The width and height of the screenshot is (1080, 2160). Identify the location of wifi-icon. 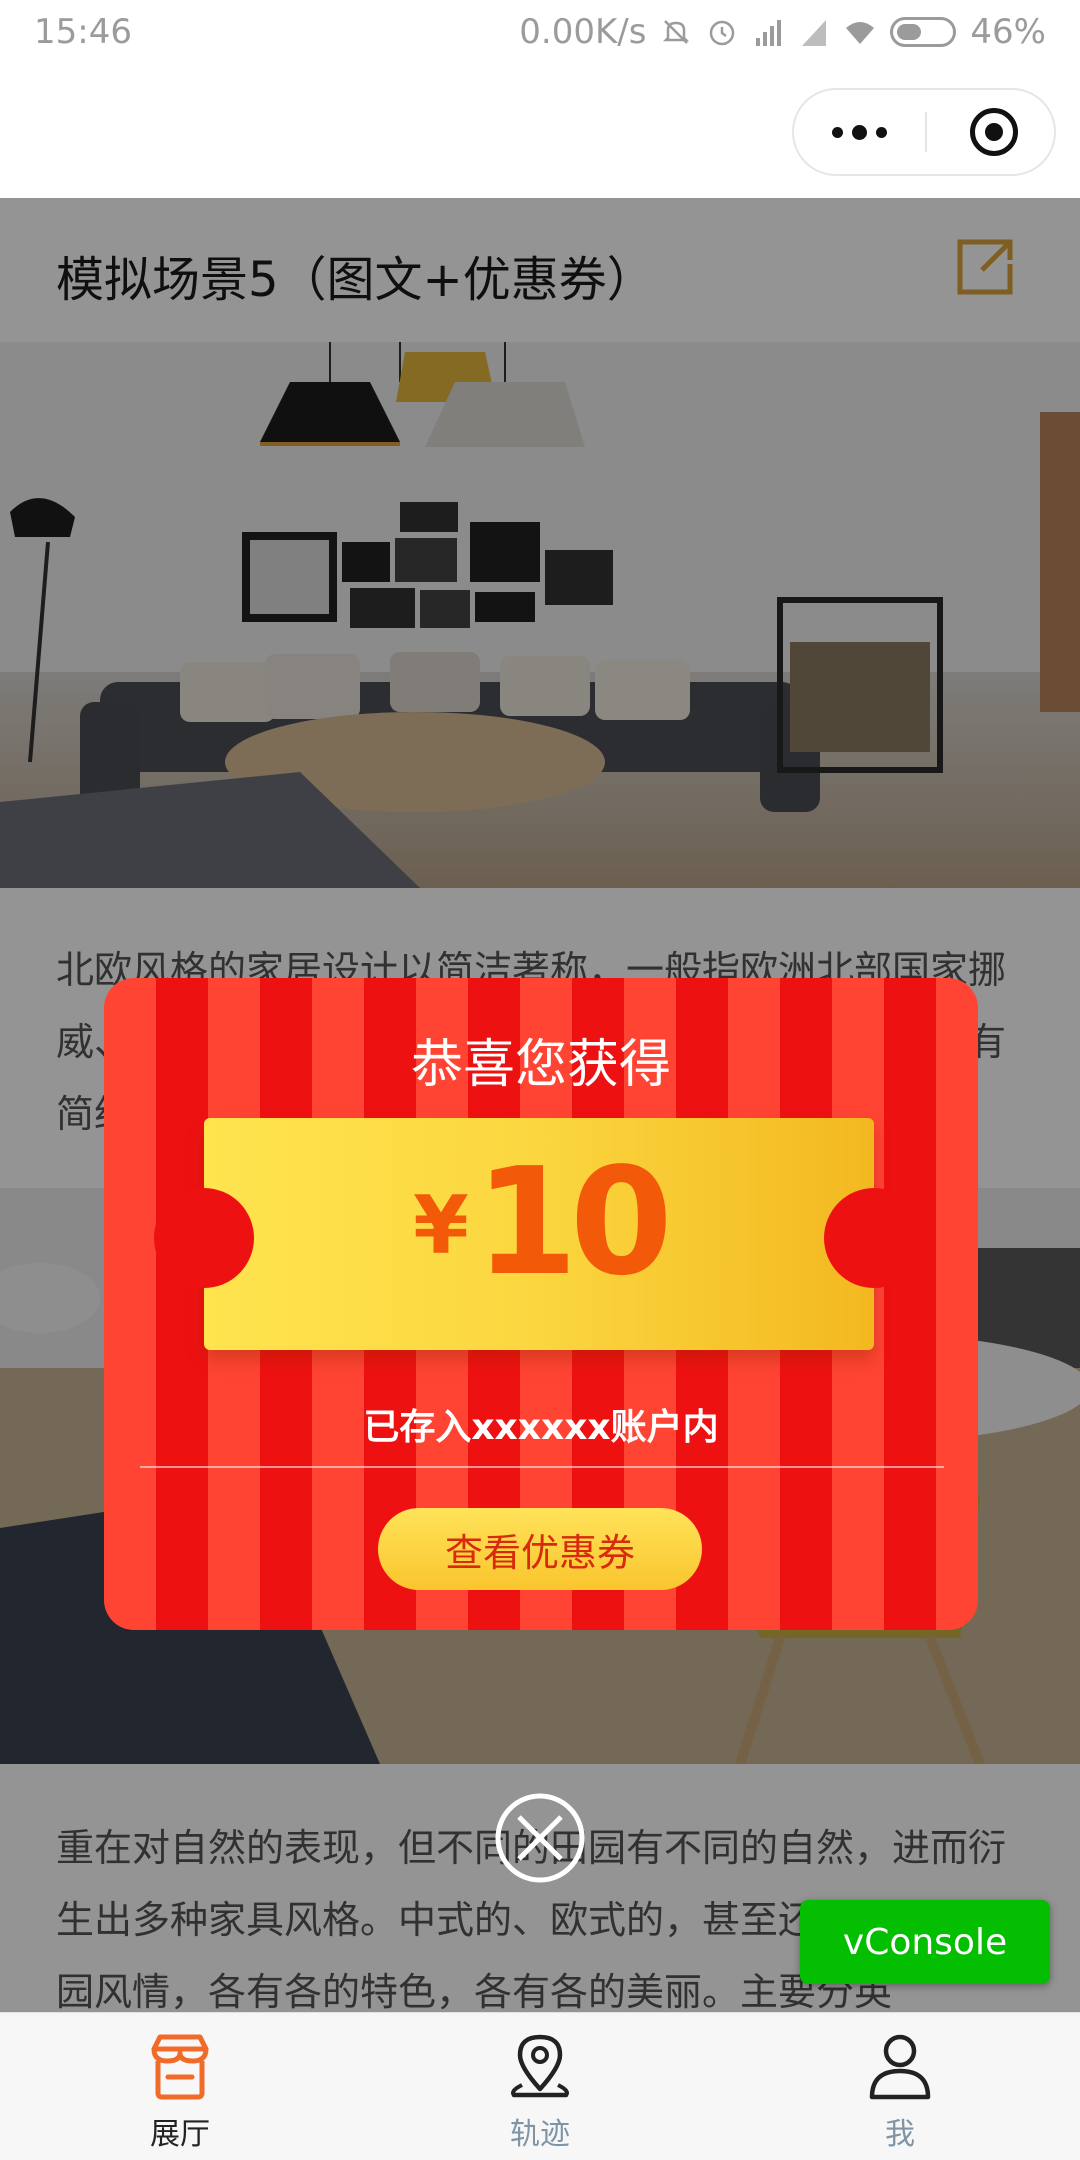
(860, 33).